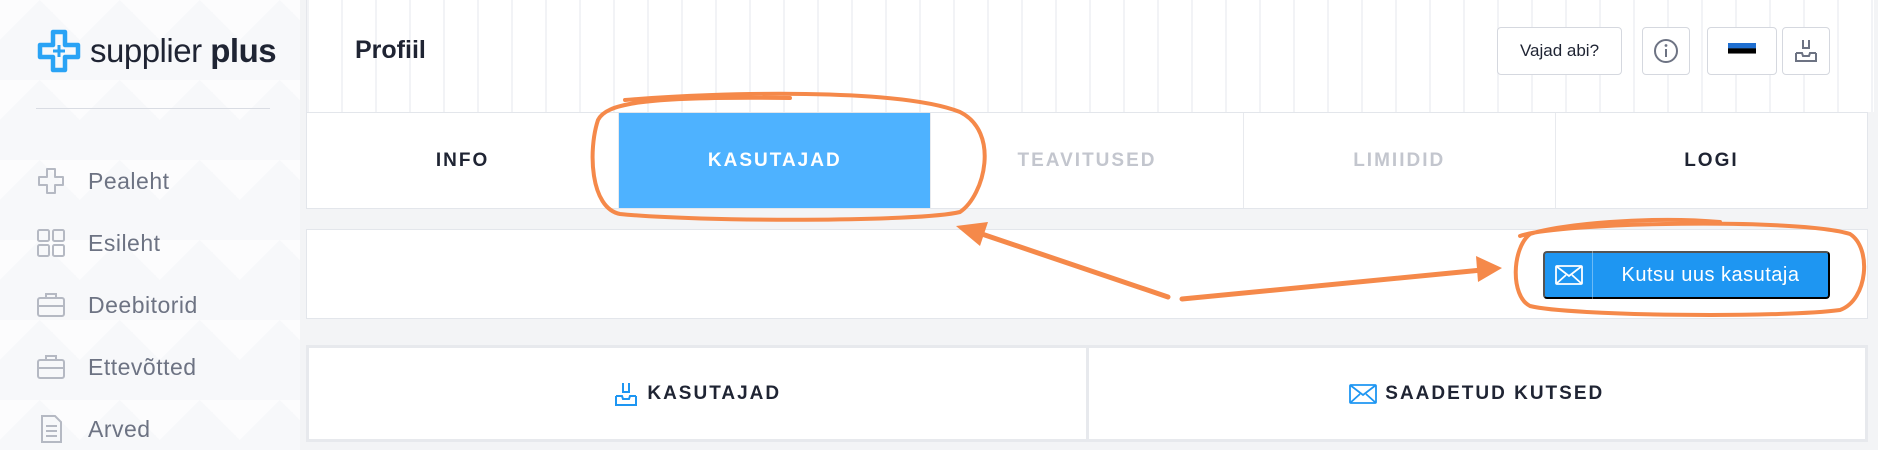 This screenshot has width=1878, height=450. I want to click on info-icon, so click(1666, 51).